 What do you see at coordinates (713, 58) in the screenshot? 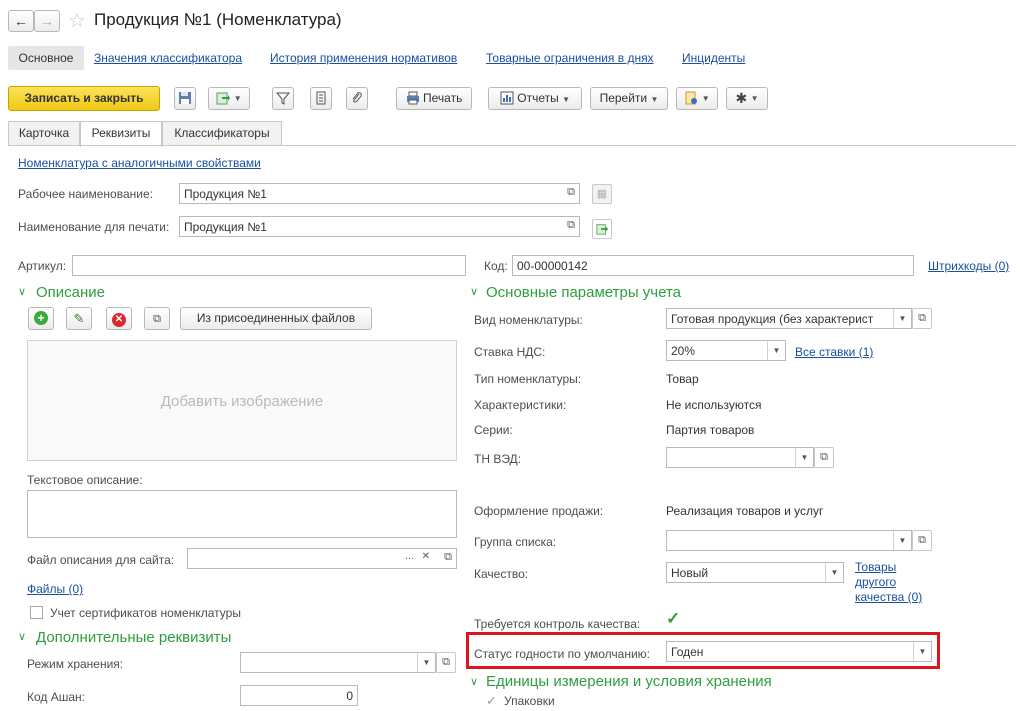
I see `nav-tab-incidents: Инциденты` at bounding box center [713, 58].